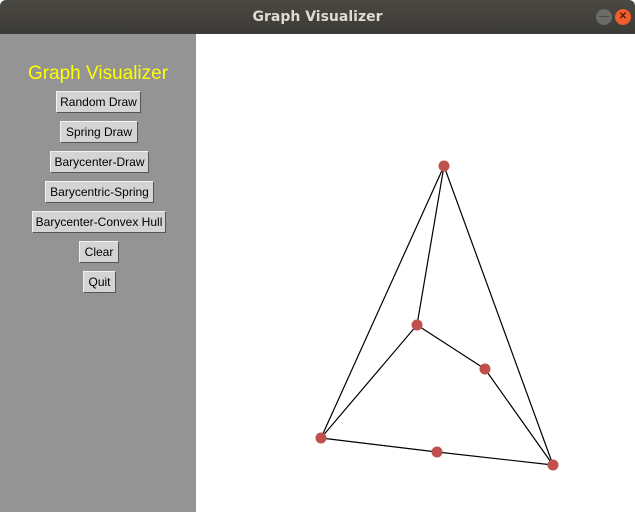  I want to click on barycentric-spring-button: Barycentric-Spring, so click(99, 192).